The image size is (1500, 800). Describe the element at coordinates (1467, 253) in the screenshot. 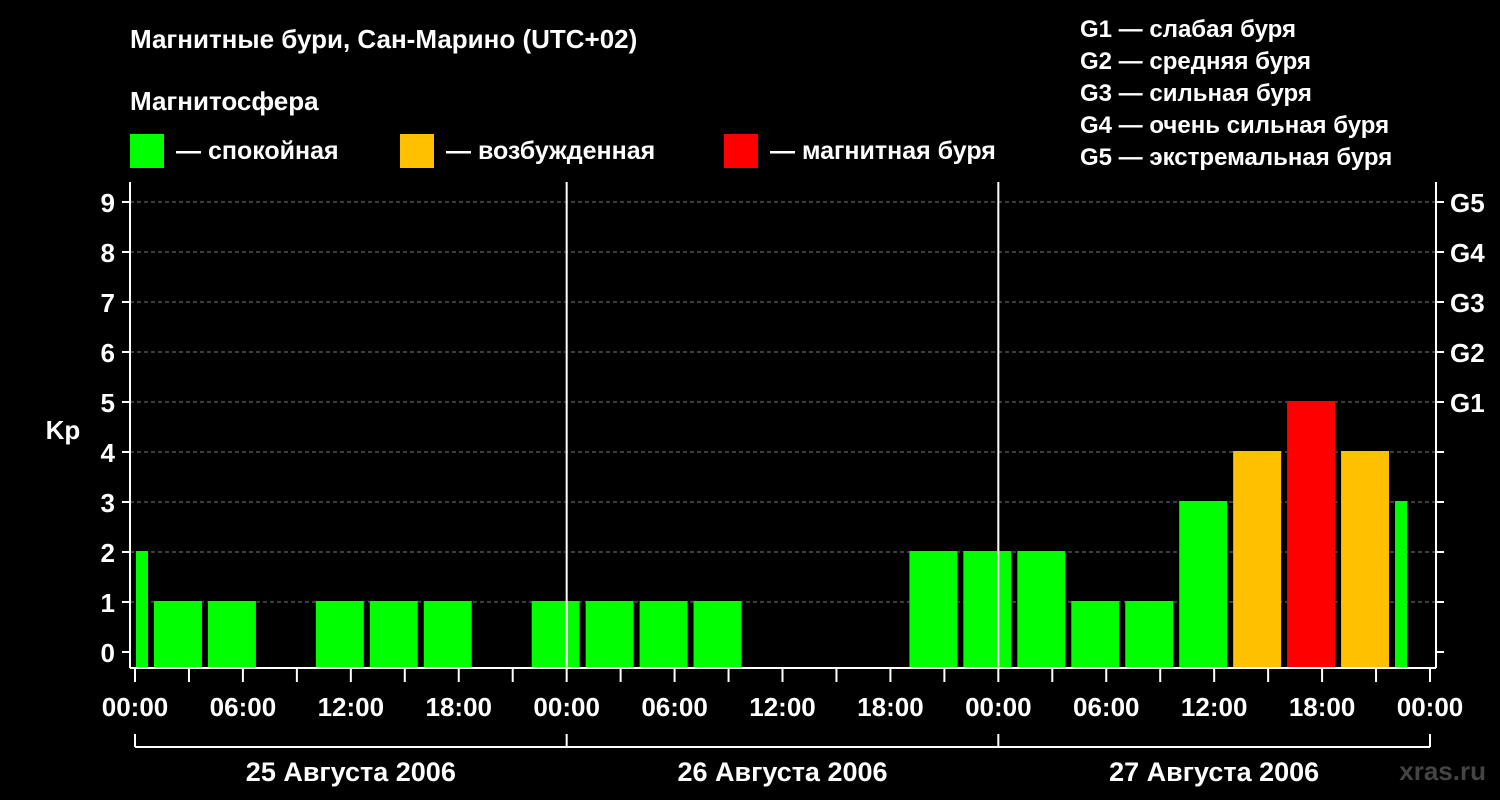

I see `g-level-label: G4` at that location.